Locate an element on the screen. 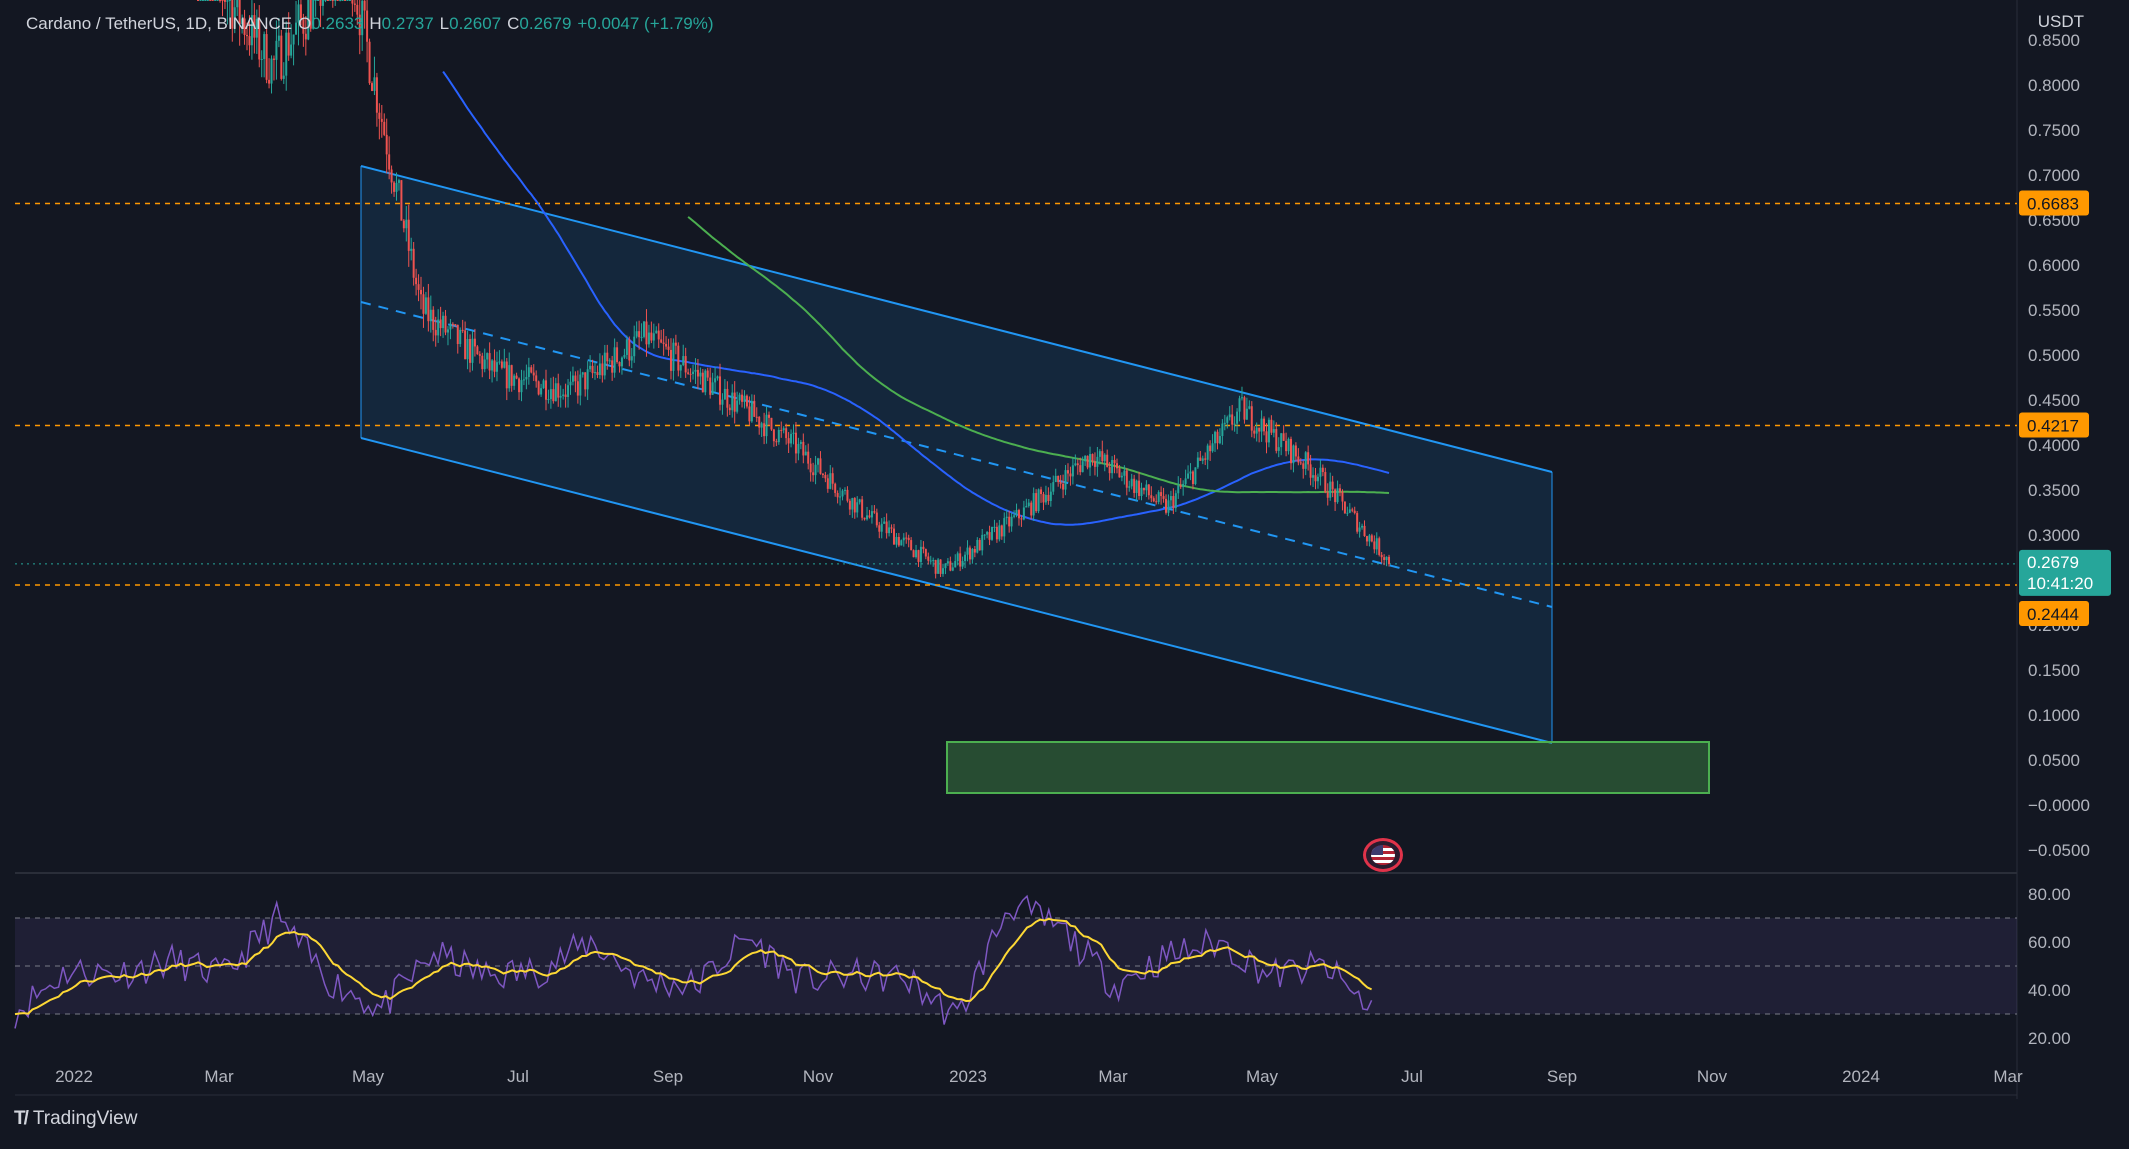  price-tick-label: 0.8000 is located at coordinates (2054, 85).